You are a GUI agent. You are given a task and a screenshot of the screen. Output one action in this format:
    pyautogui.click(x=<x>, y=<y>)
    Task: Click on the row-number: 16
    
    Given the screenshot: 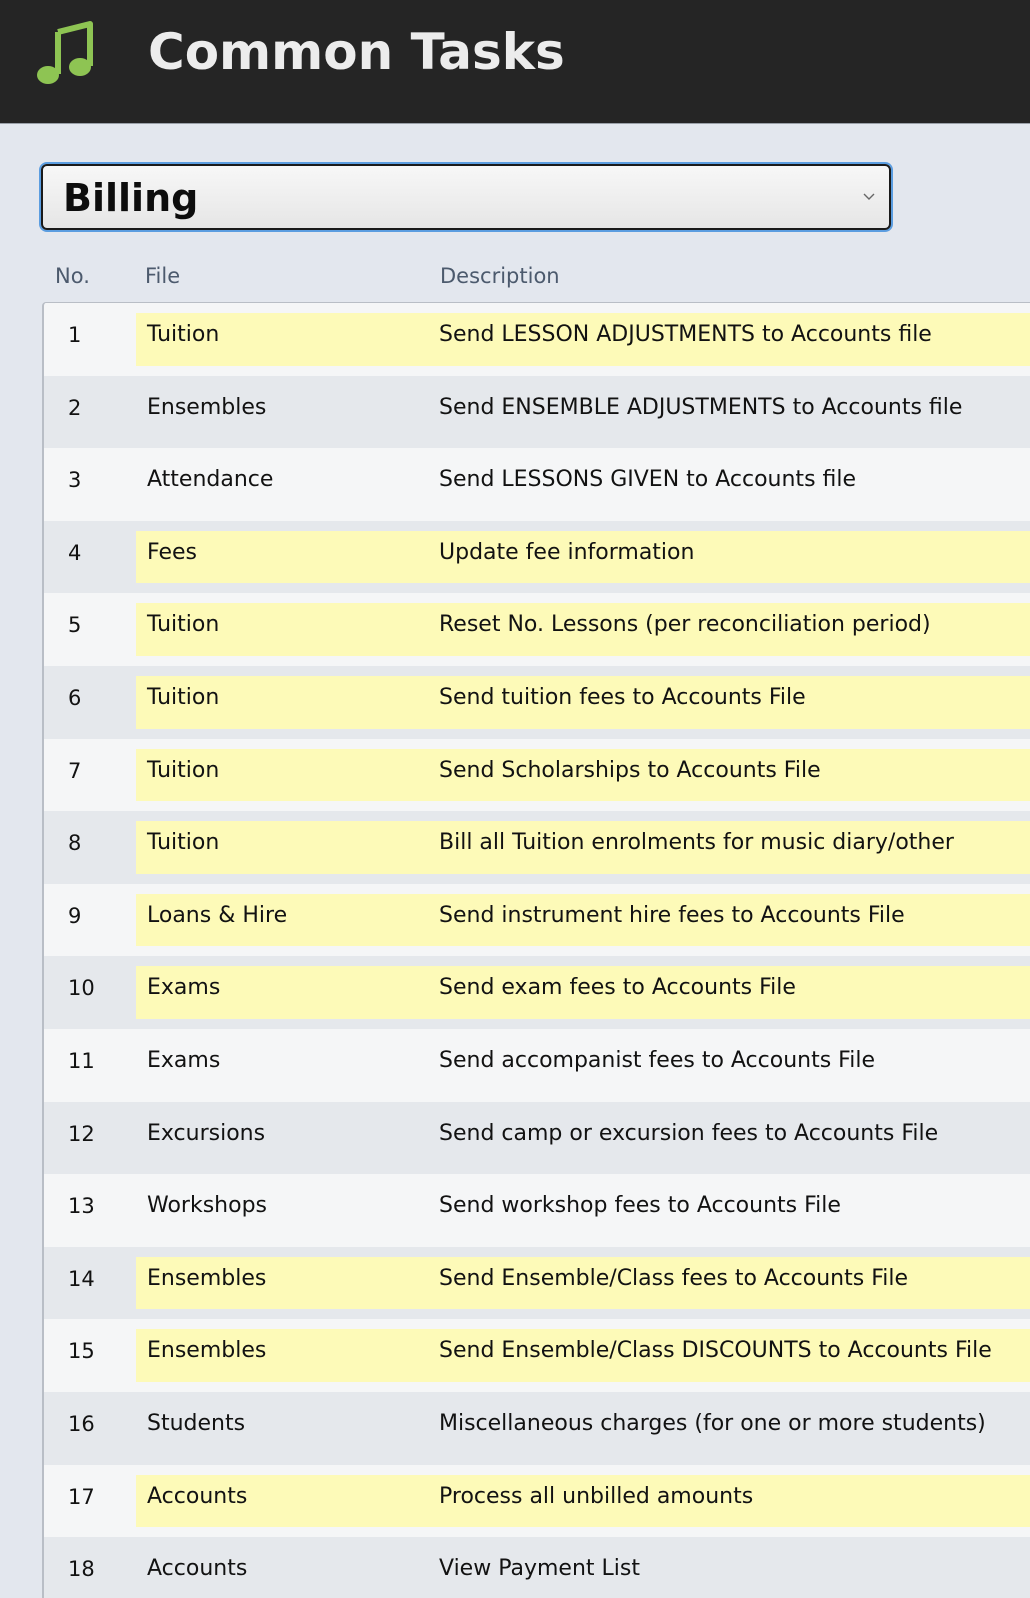 What is the action you would take?
    pyautogui.click(x=81, y=1423)
    